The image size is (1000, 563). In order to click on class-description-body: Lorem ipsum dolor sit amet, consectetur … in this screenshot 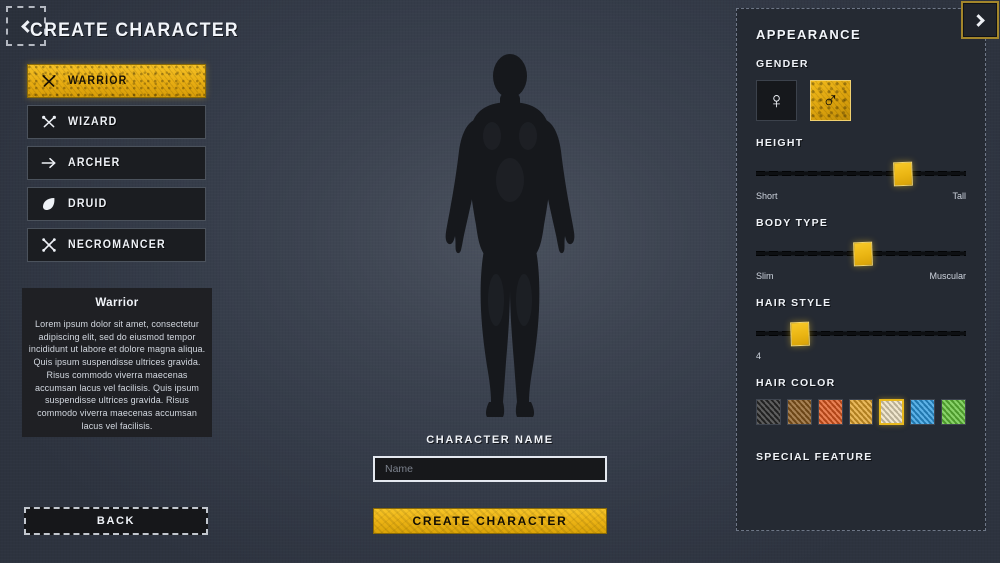, I will do `click(117, 375)`.